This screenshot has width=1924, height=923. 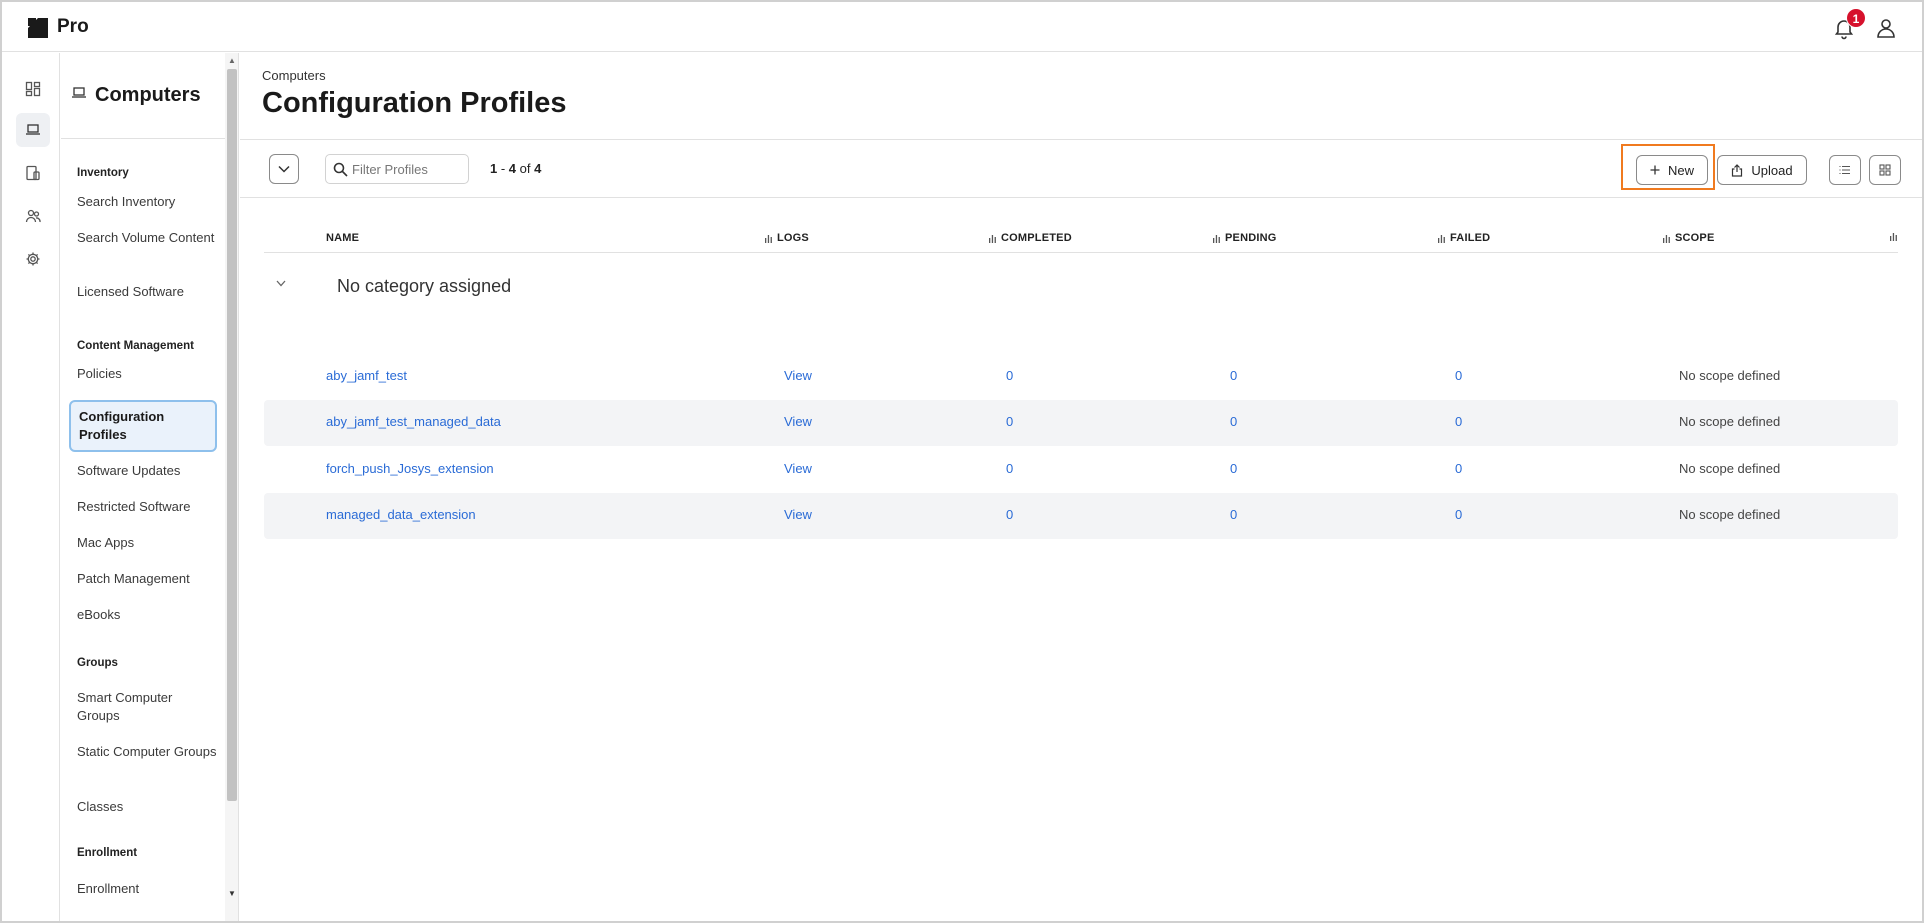 What do you see at coordinates (401, 514) in the screenshot?
I see `profile-name-link: managed_data_extension` at bounding box center [401, 514].